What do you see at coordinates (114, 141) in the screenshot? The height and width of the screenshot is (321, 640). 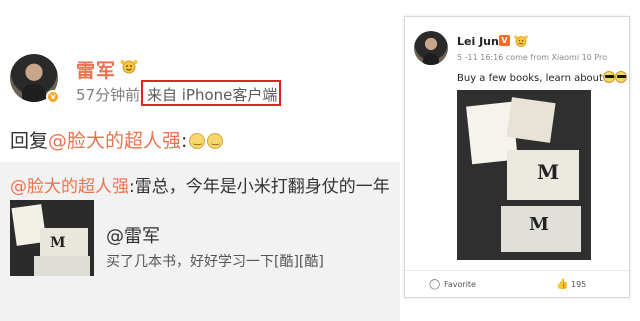 I see `reply-mention-link: @脸大的超人强` at bounding box center [114, 141].